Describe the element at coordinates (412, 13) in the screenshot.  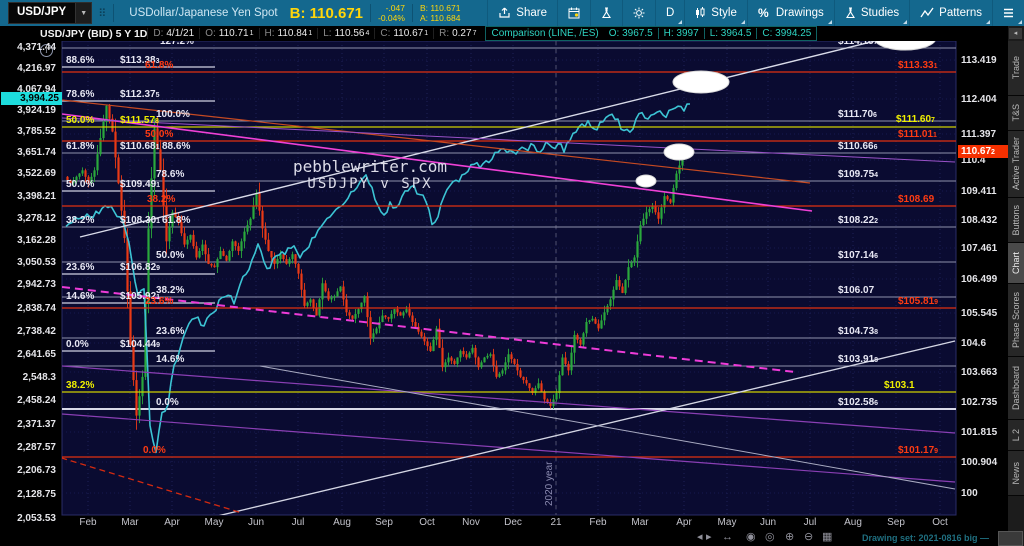
I see `divider` at that location.